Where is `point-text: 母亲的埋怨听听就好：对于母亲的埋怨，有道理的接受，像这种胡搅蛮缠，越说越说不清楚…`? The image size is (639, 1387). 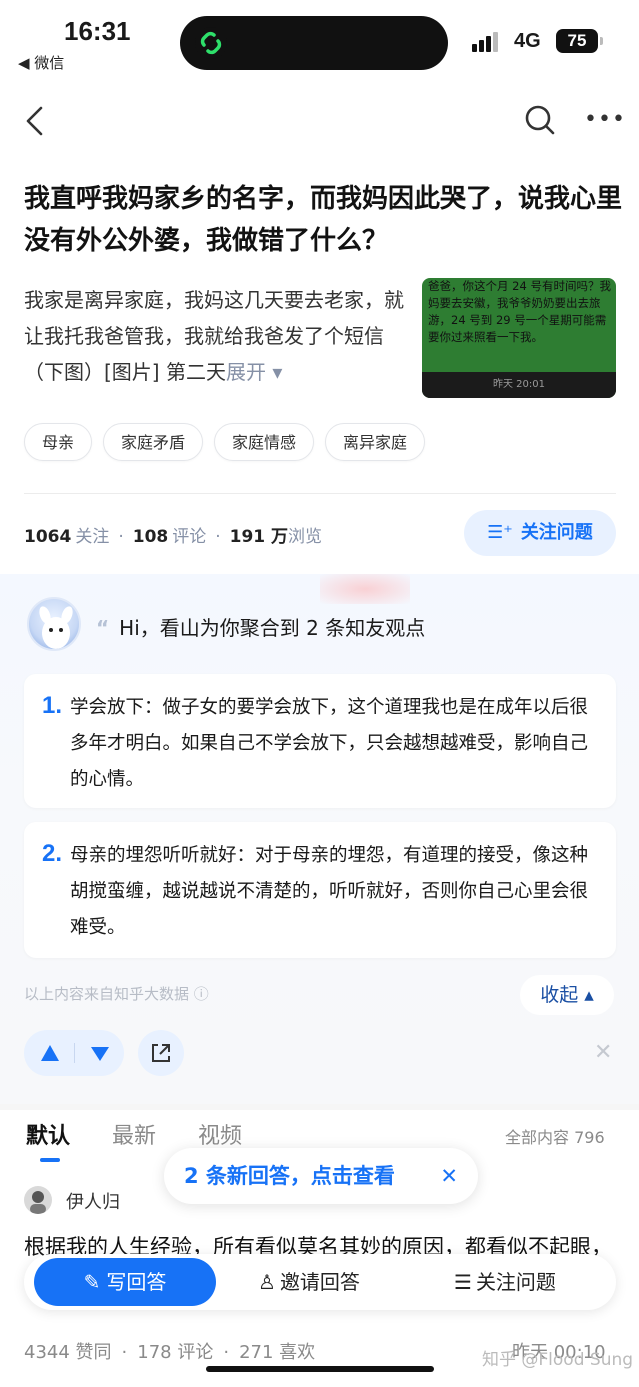
point-text: 母亲的埋怨听听就好：对于母亲的埋怨，有道理的接受，像这种胡搅蛮缠，越说越说不清楚… is located at coordinates (329, 891).